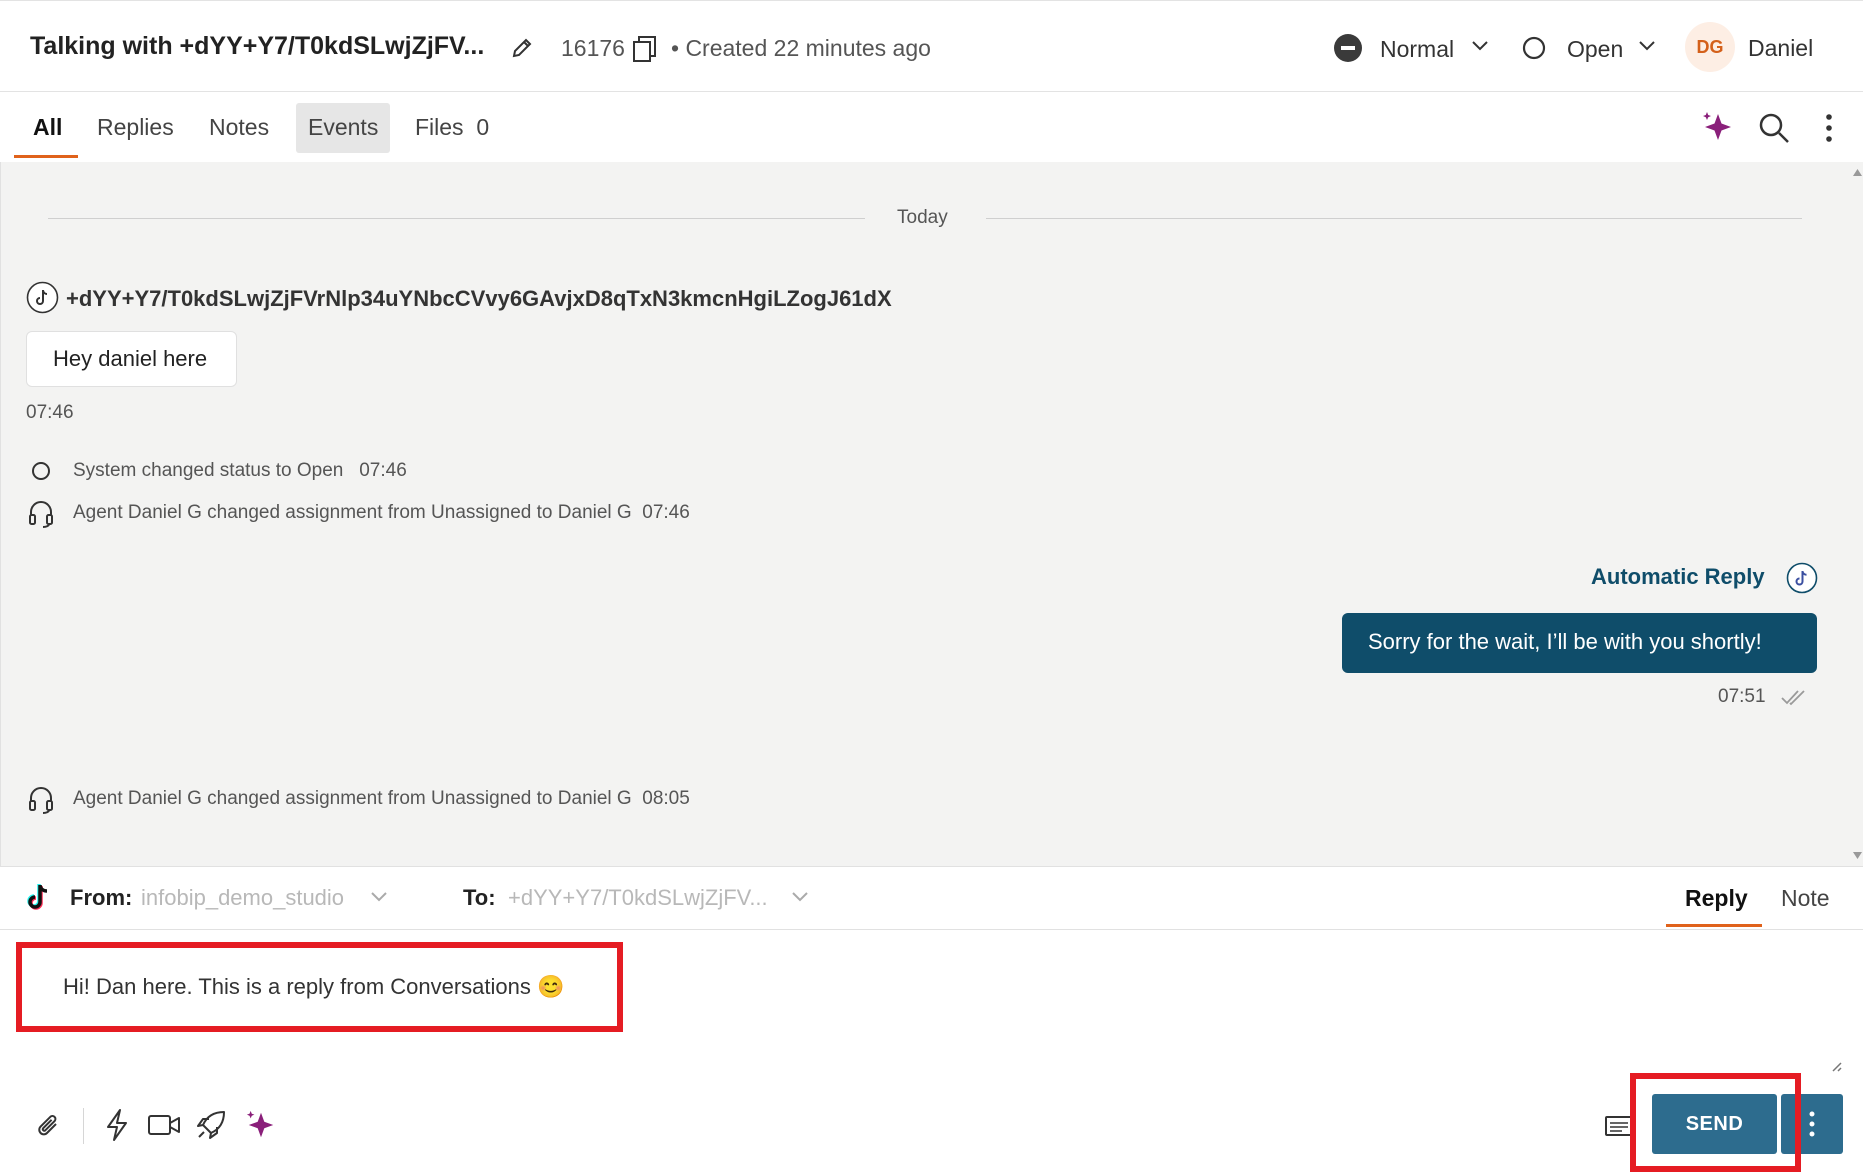 This screenshot has height=1172, width=1863. I want to click on event-text: System changed status to Open, so click(208, 470).